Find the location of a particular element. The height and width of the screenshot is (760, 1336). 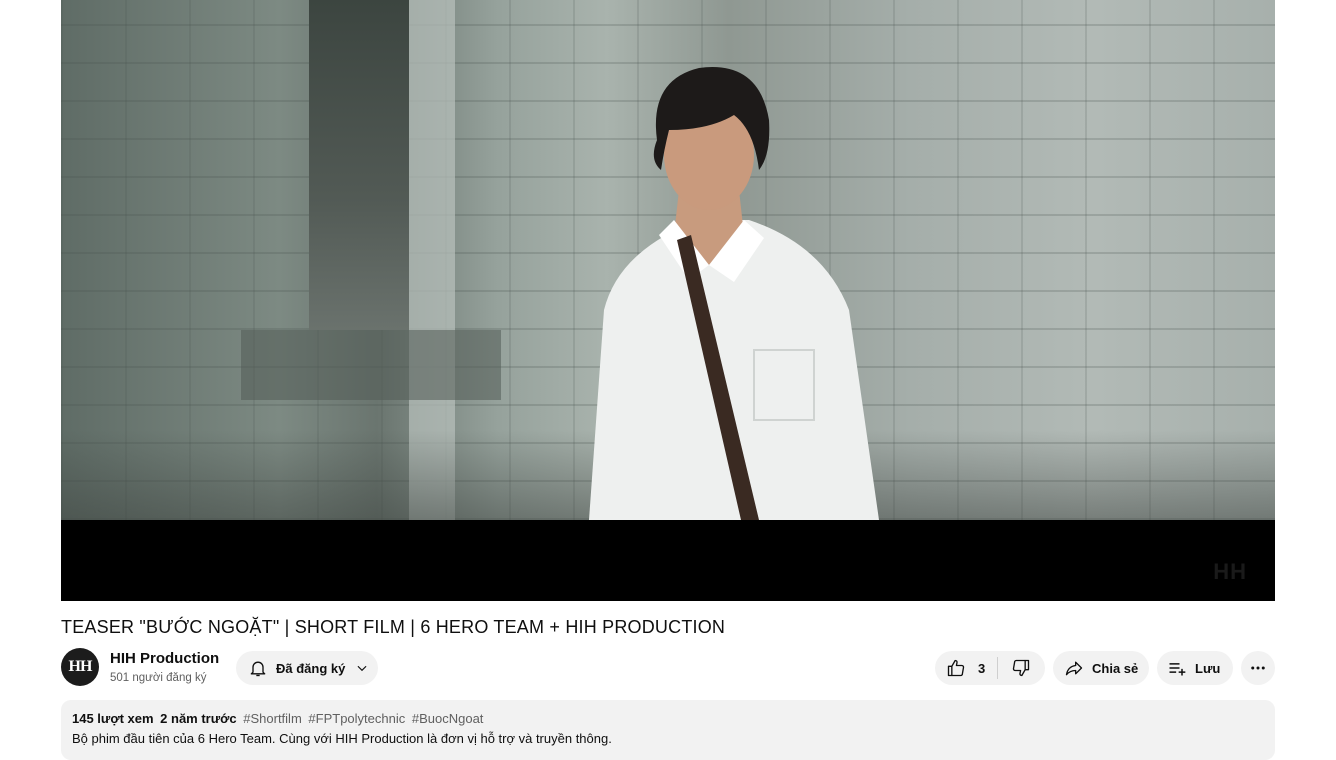

dislike-button is located at coordinates (1021, 668).